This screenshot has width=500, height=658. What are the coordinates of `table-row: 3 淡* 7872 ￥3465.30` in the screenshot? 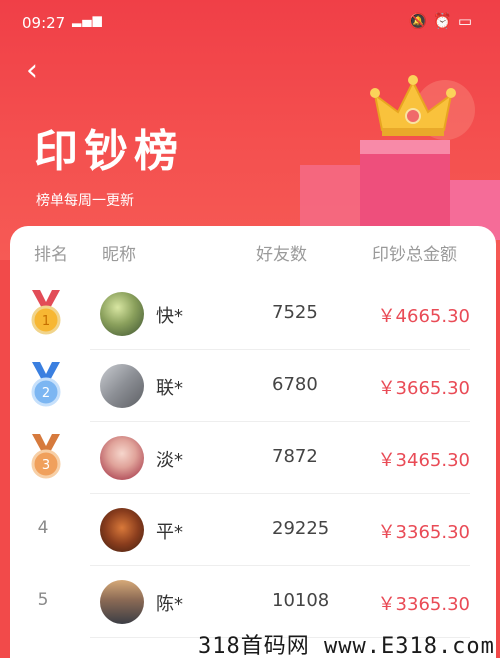 It's located at (253, 458).